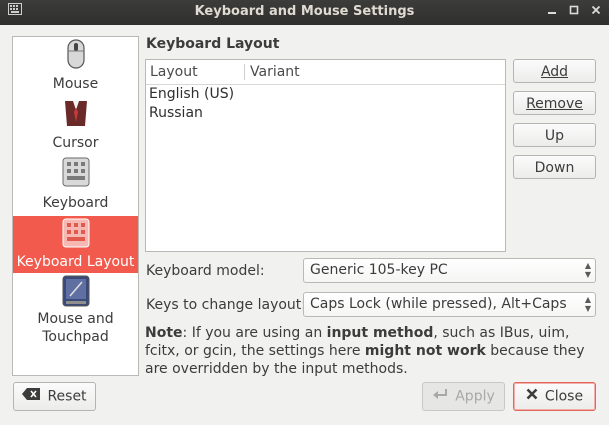  Describe the element at coordinates (164, 333) in the screenshot. I see `note-prefix: Note` at that location.